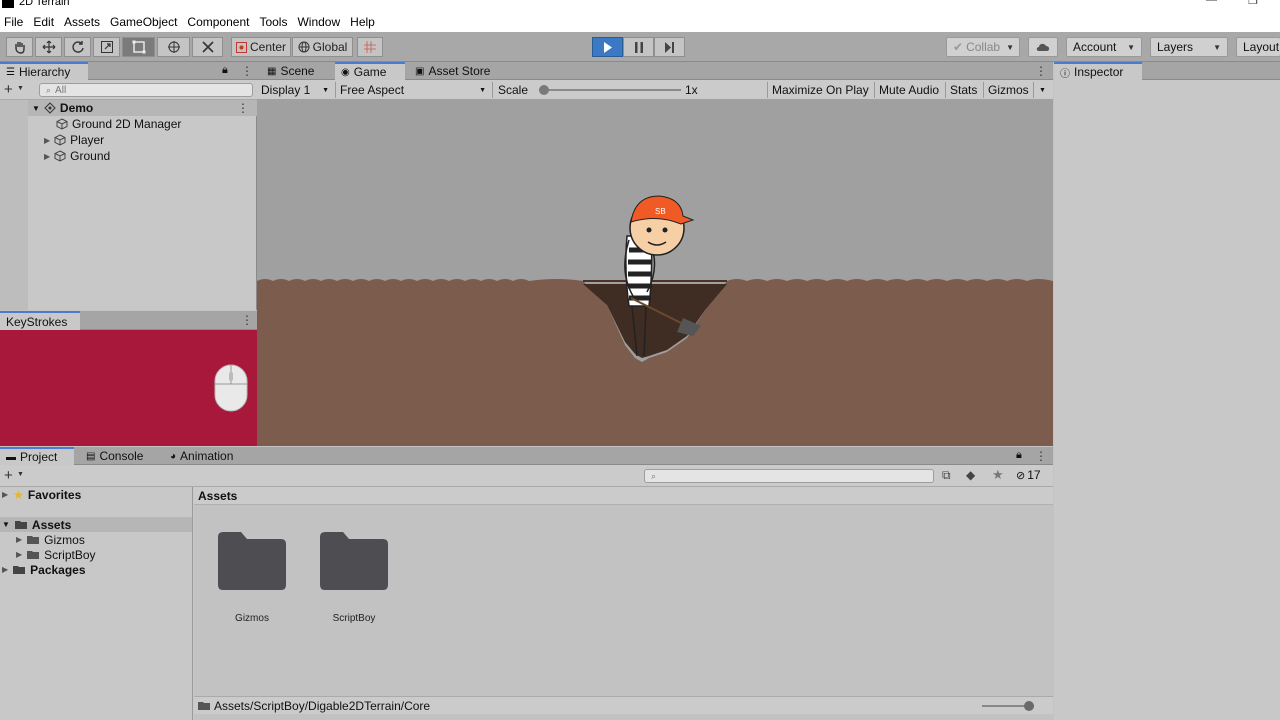 The width and height of the screenshot is (1280, 720). I want to click on menu-assets: Assets, so click(82, 22).